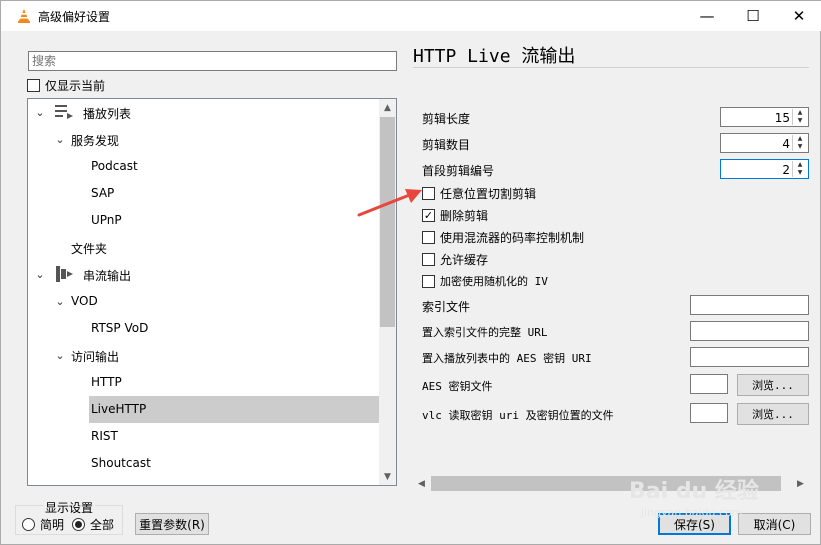 The width and height of the screenshot is (821, 545). I want to click on delete-segments-label: 删除剪辑, so click(464, 216).